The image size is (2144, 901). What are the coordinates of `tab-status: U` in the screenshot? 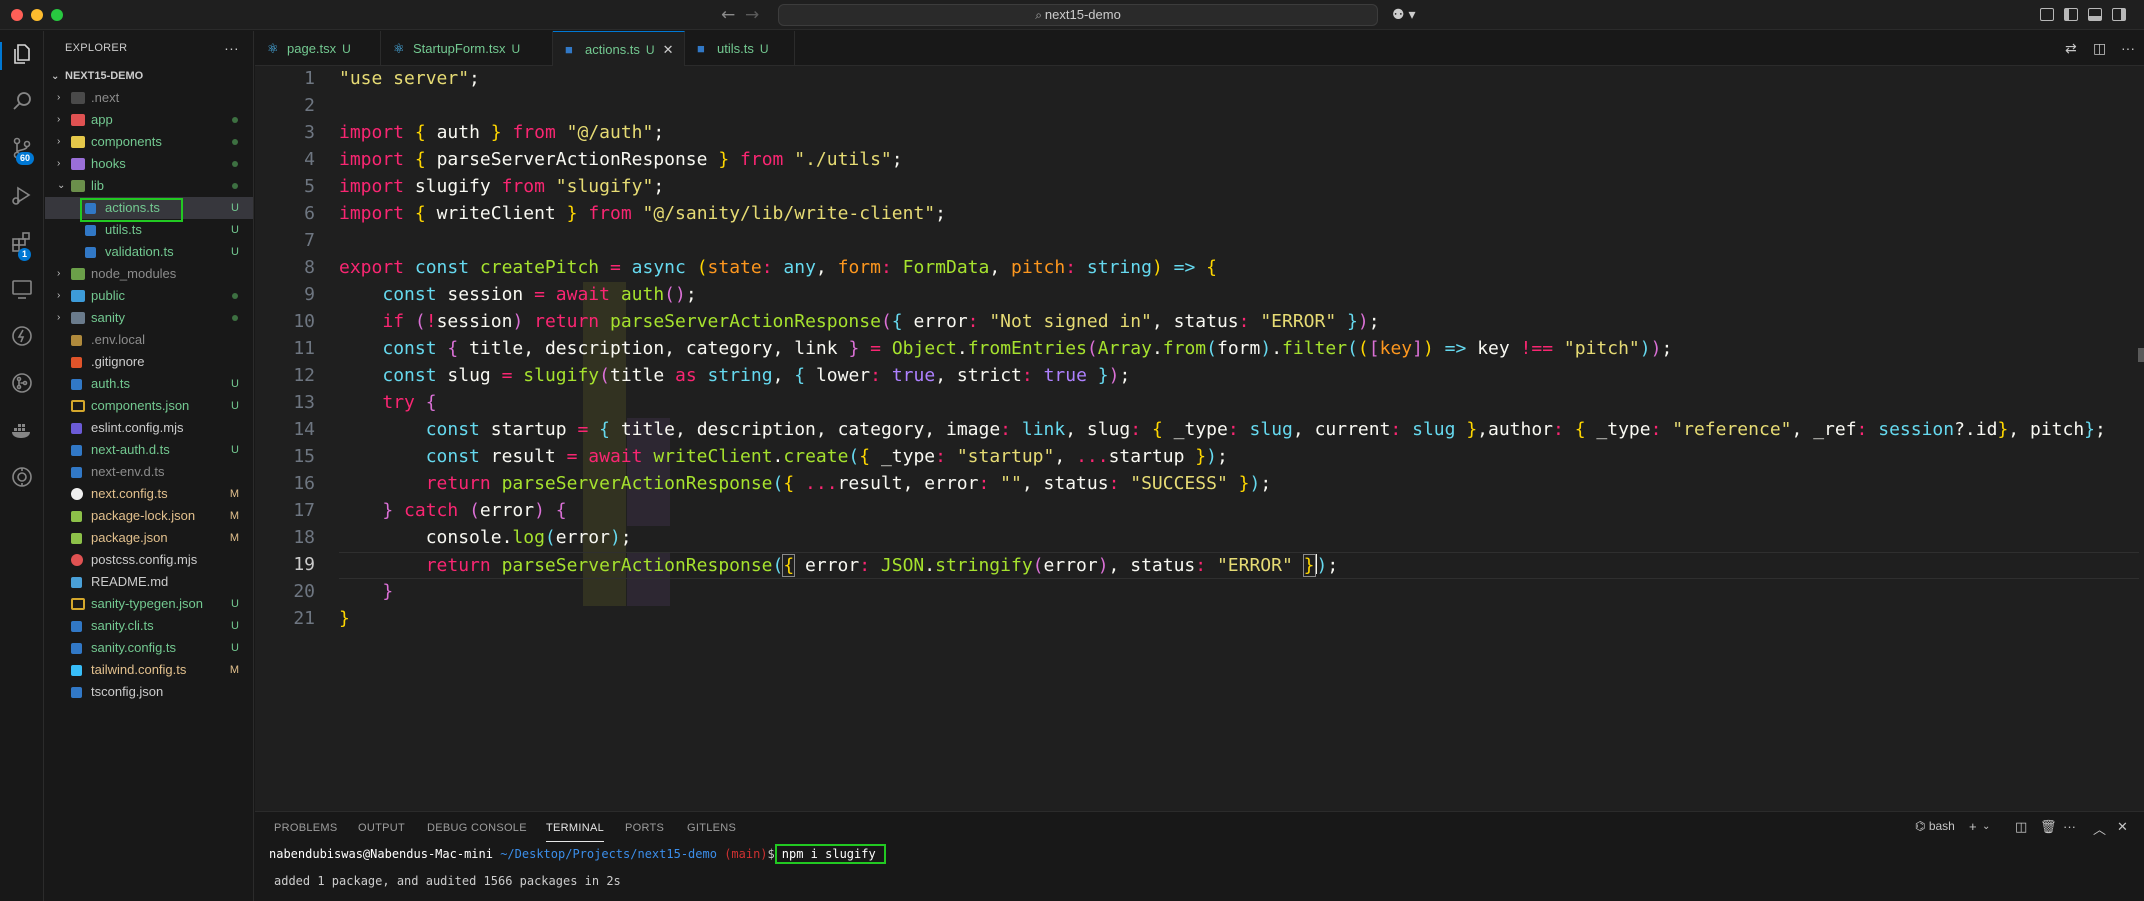 It's located at (650, 50).